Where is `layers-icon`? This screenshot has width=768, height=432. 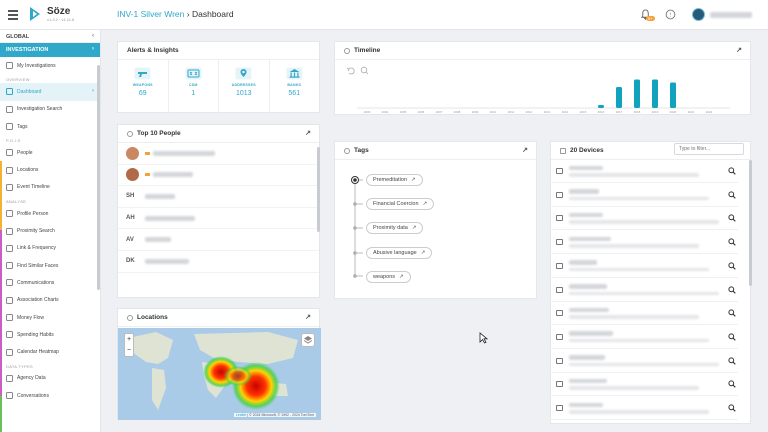
layers-icon is located at coordinates (308, 340).